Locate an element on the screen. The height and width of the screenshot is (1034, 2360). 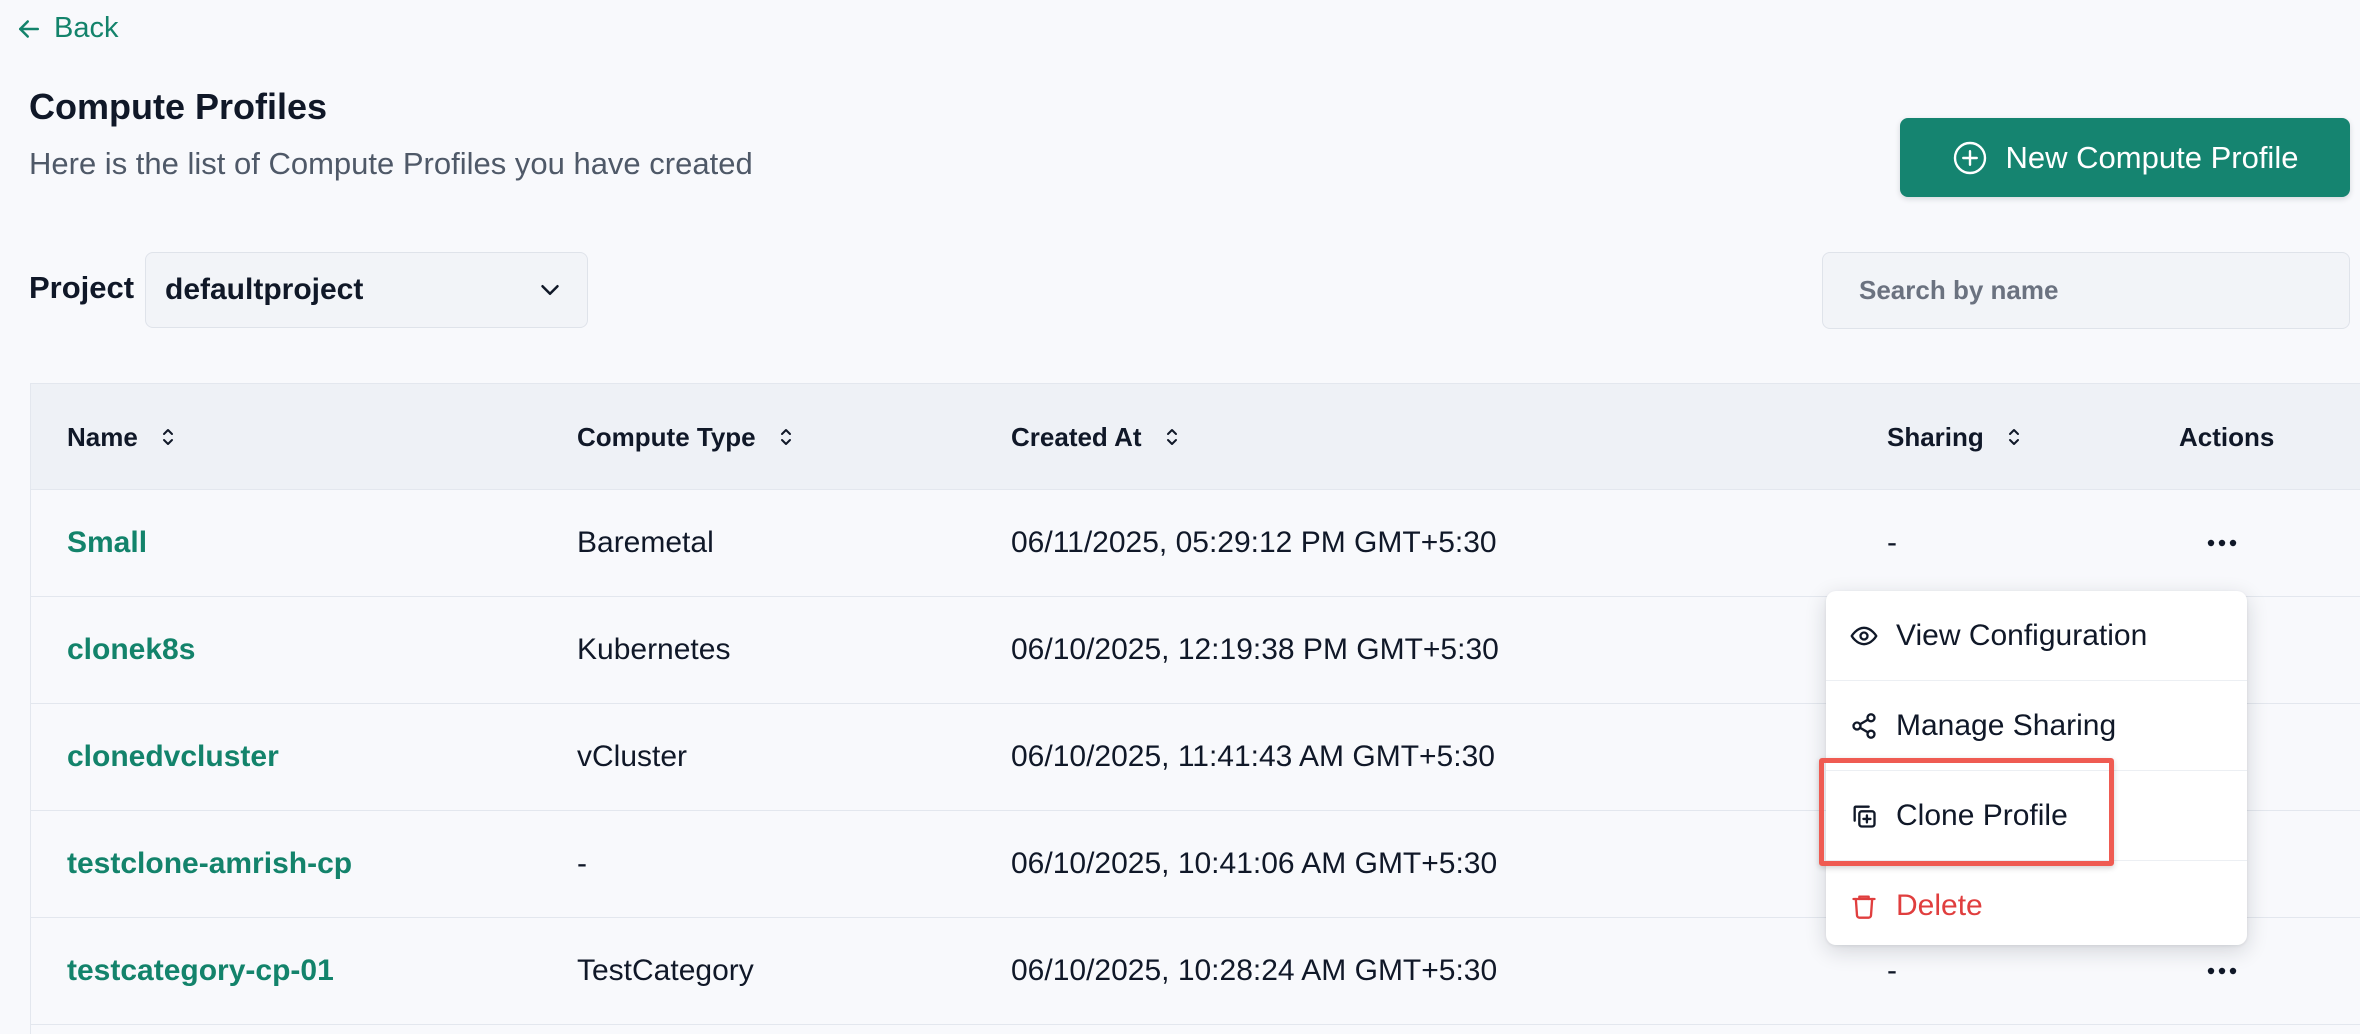
eye-icon is located at coordinates (1864, 635).